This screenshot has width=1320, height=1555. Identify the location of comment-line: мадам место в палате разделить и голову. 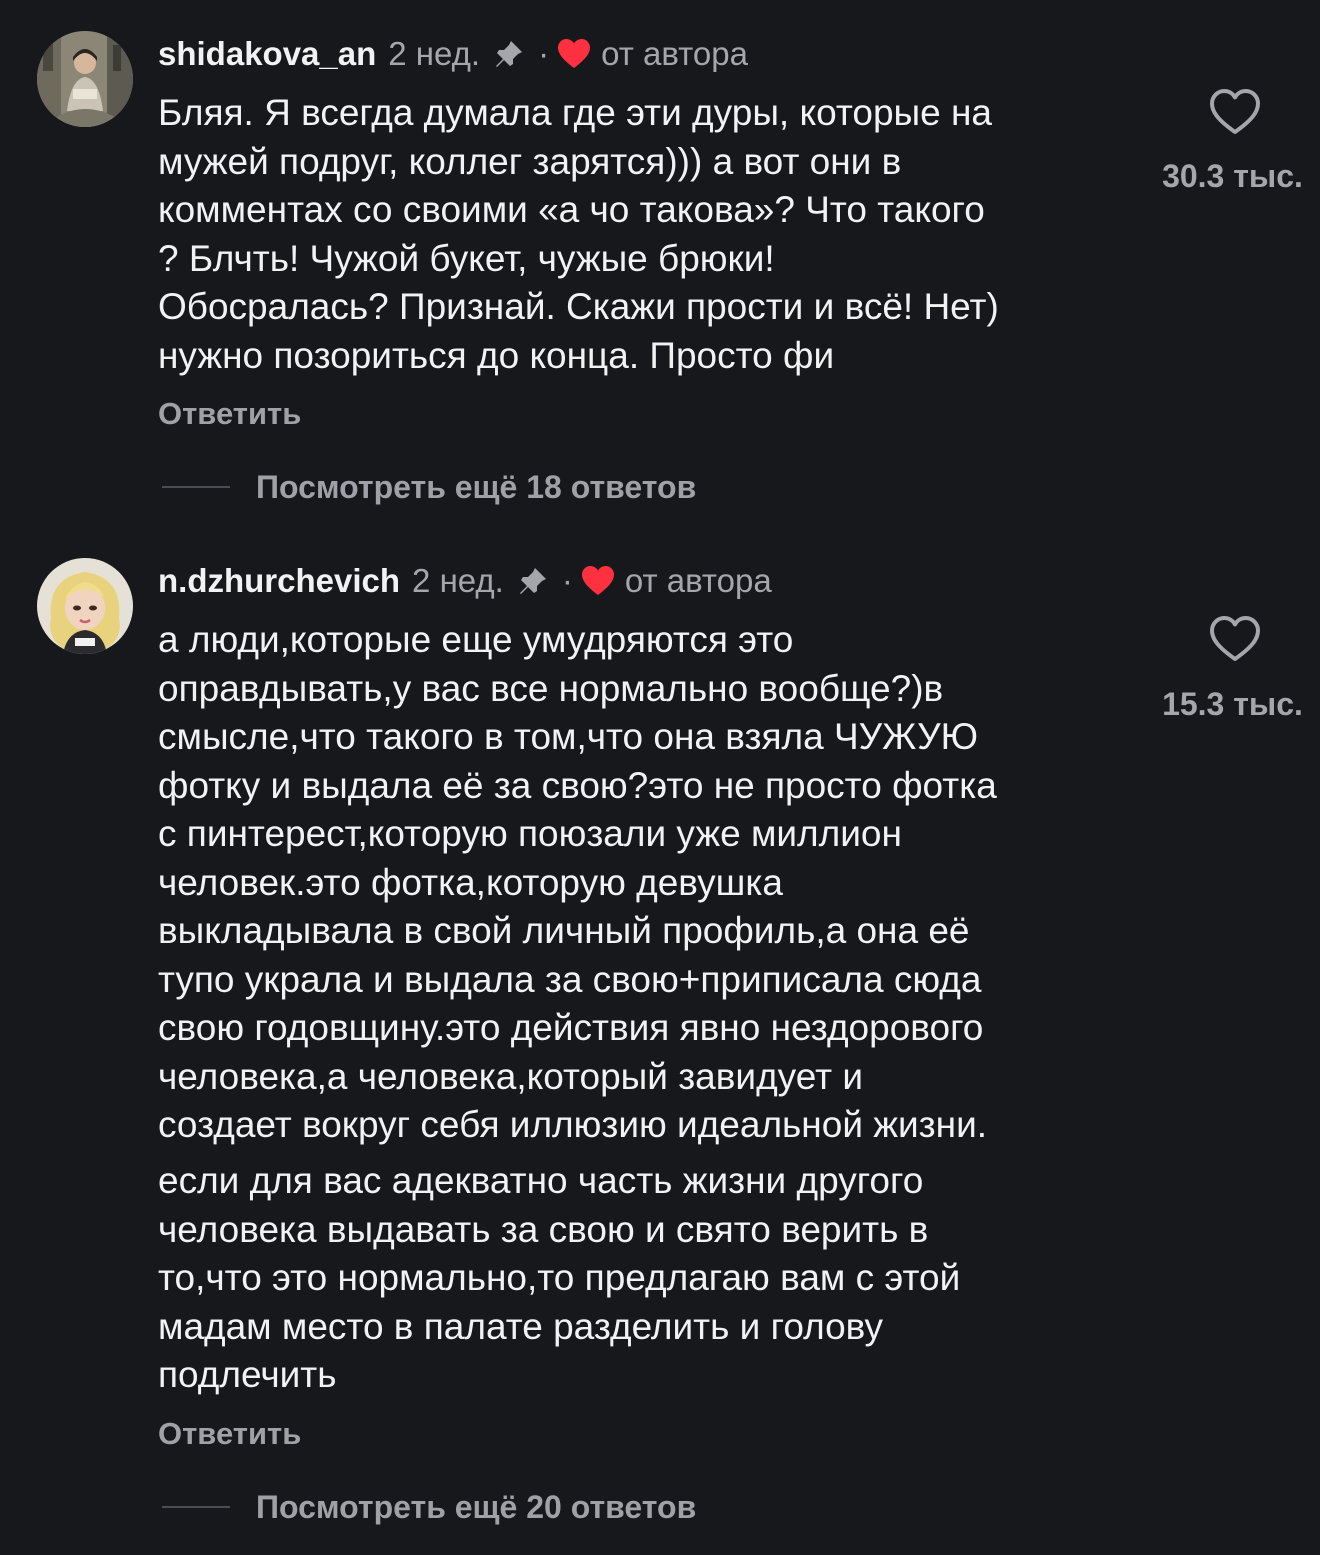
(521, 1326).